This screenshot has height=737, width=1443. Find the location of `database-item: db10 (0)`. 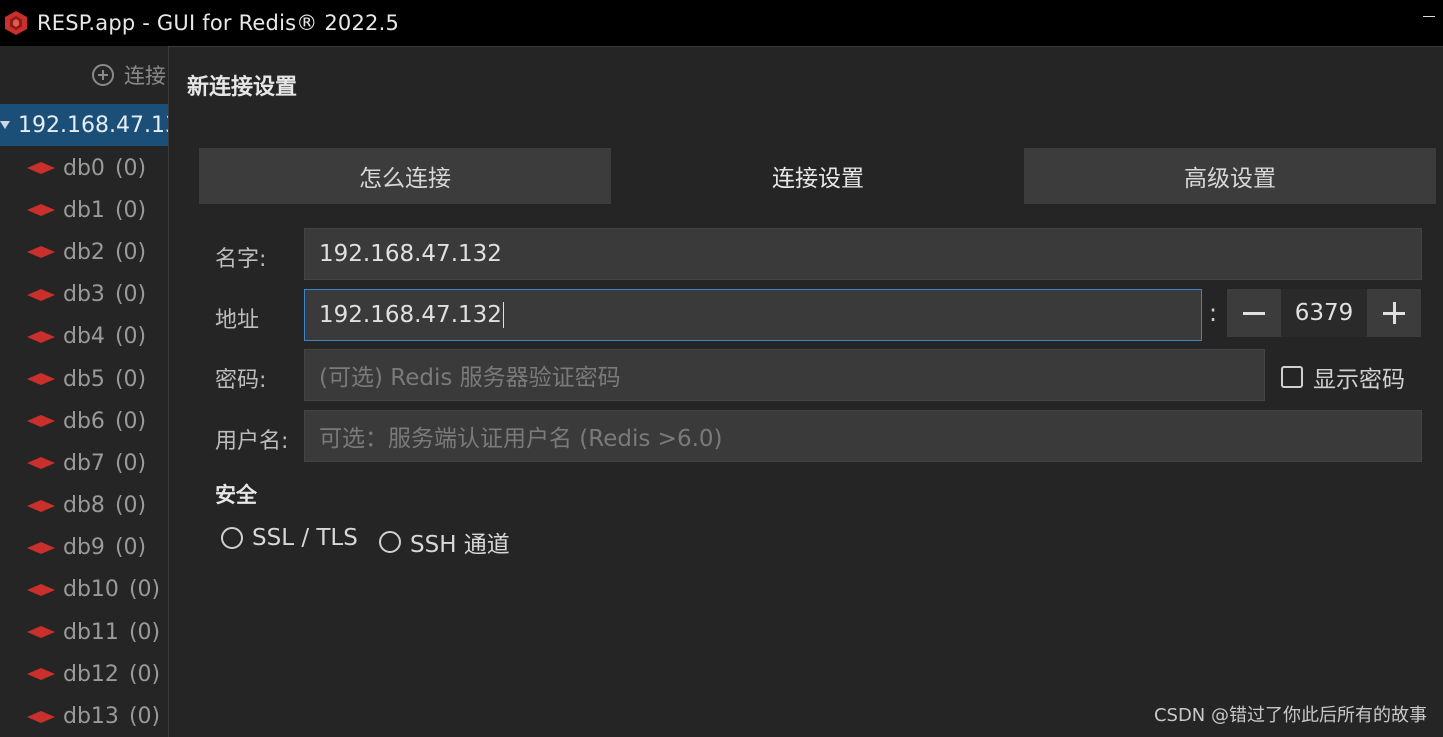

database-item: db10 (0) is located at coordinates (84, 590).